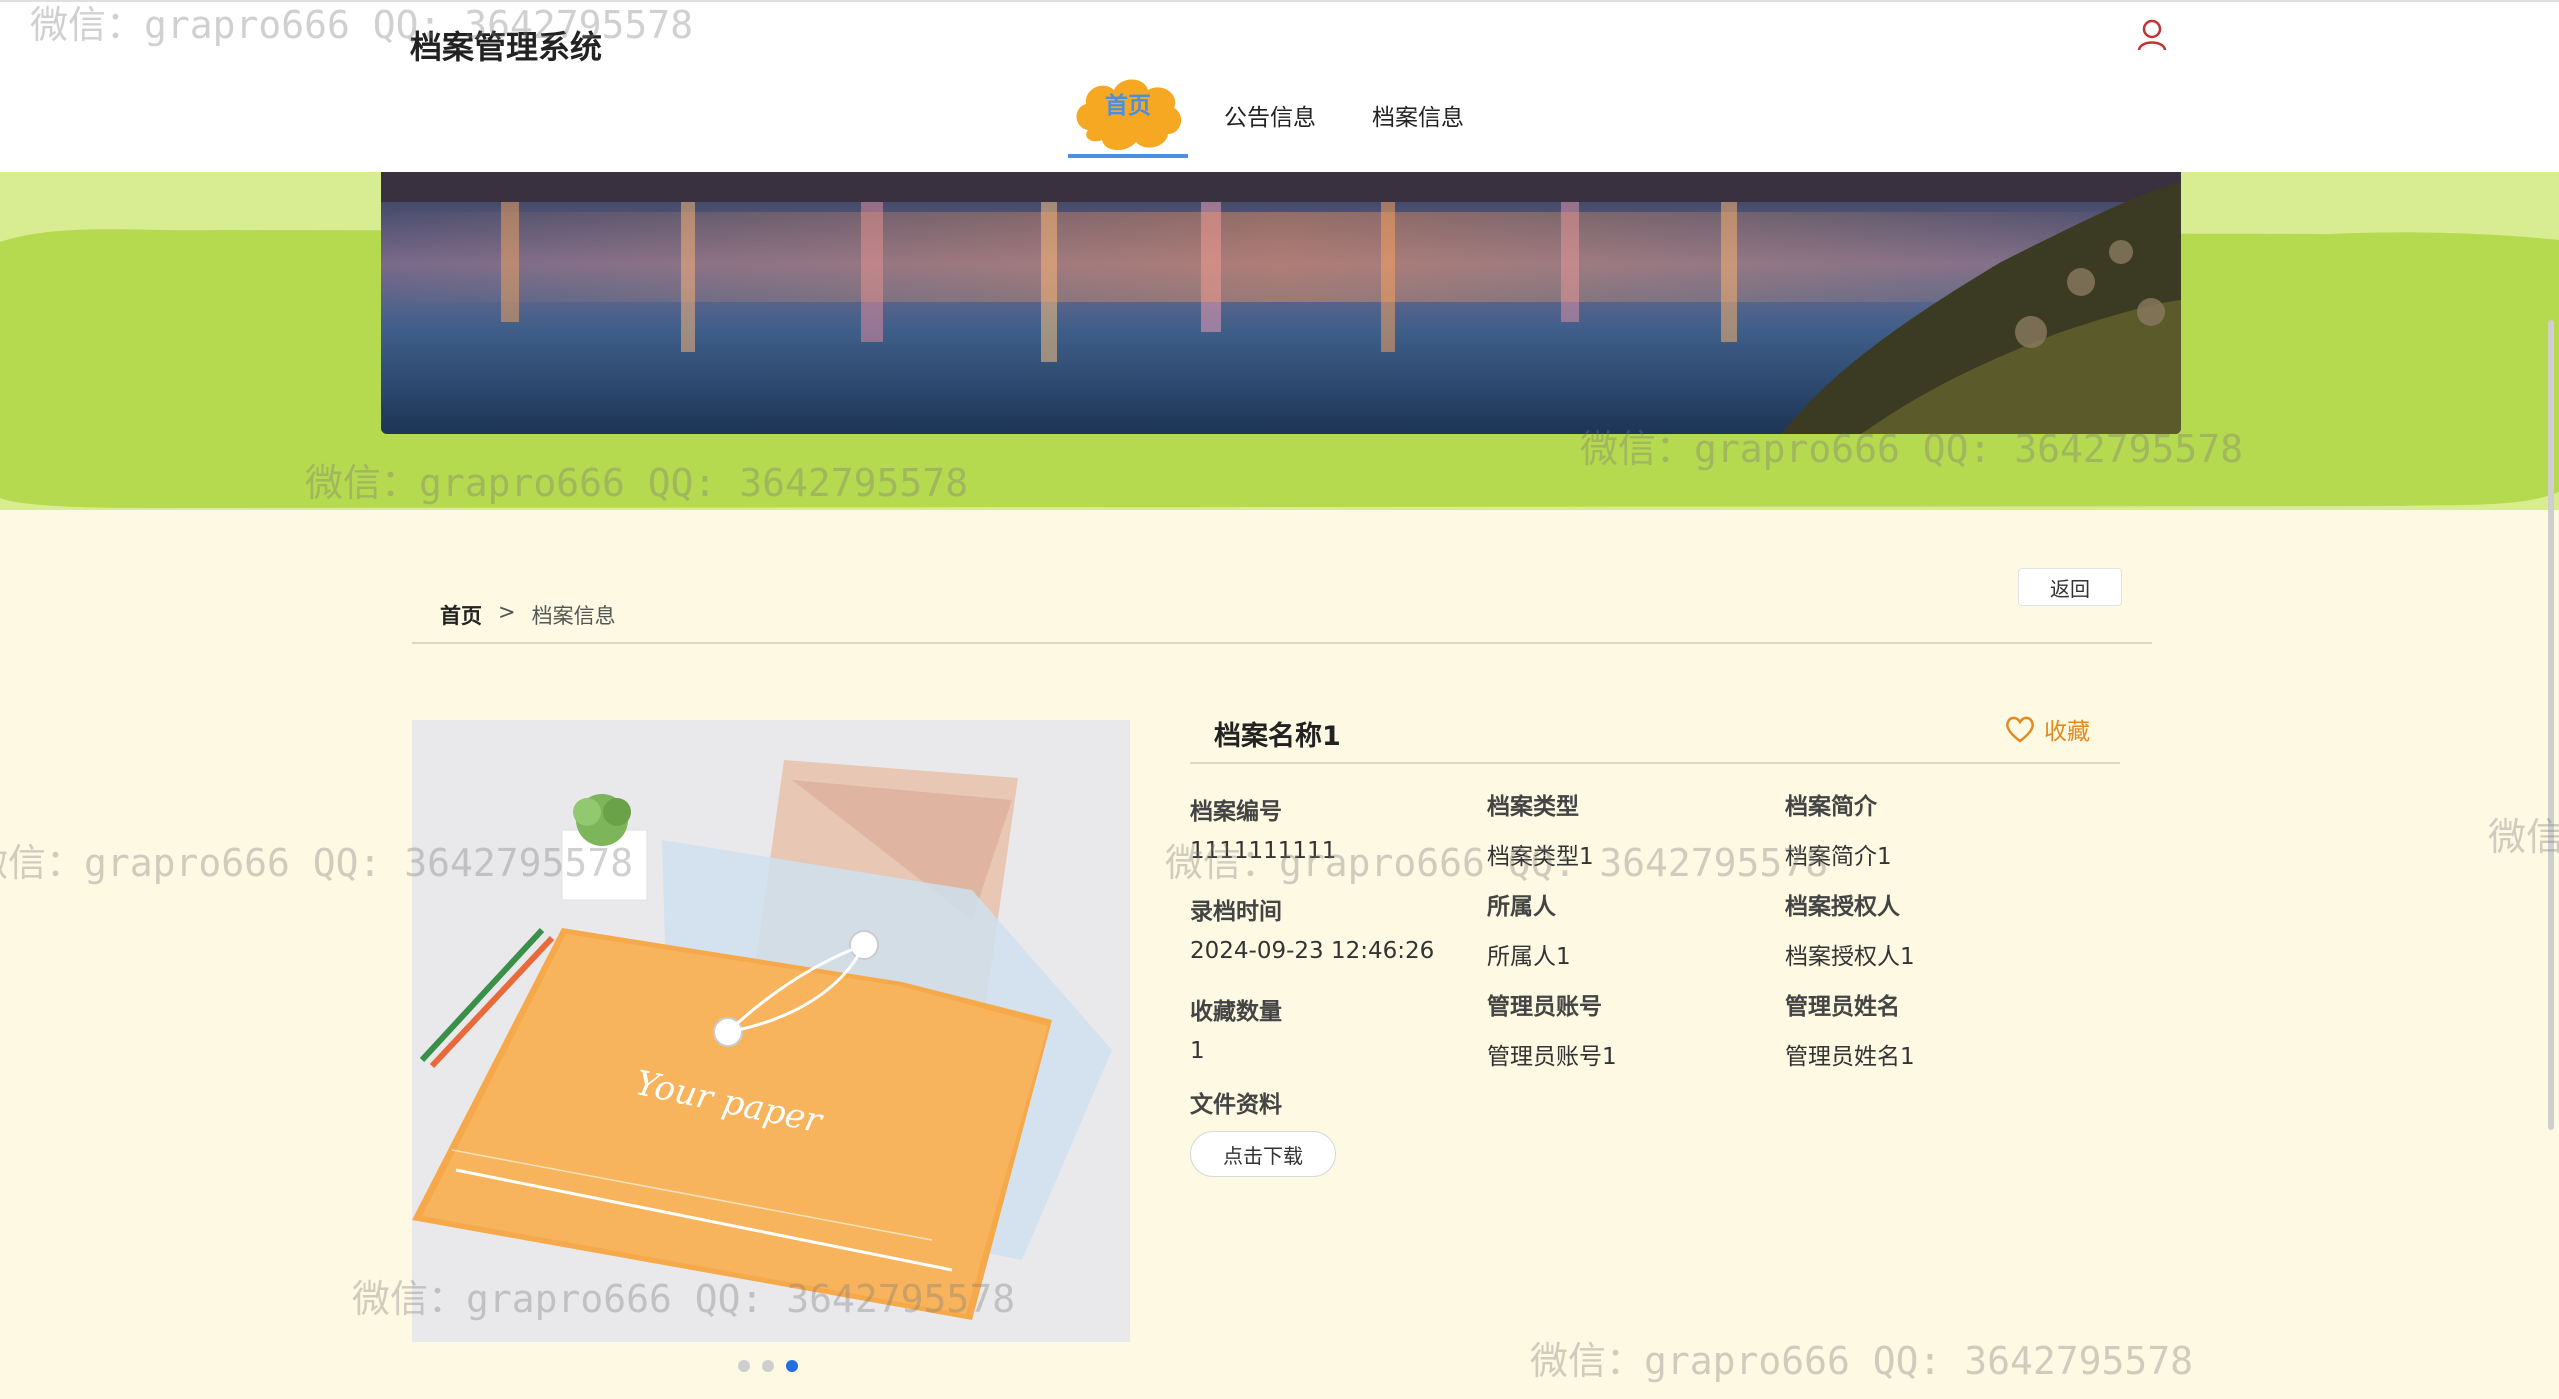 The width and height of the screenshot is (2559, 1399). What do you see at coordinates (1521, 907) in the screenshot?
I see `field-label-owner: 所属人` at bounding box center [1521, 907].